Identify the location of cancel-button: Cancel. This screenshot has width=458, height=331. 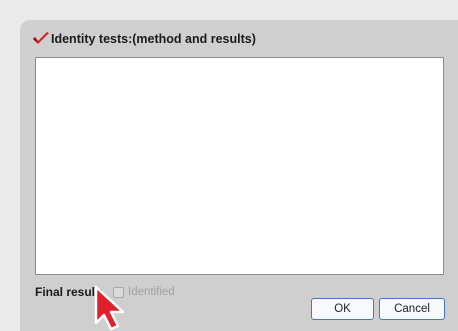
(412, 309).